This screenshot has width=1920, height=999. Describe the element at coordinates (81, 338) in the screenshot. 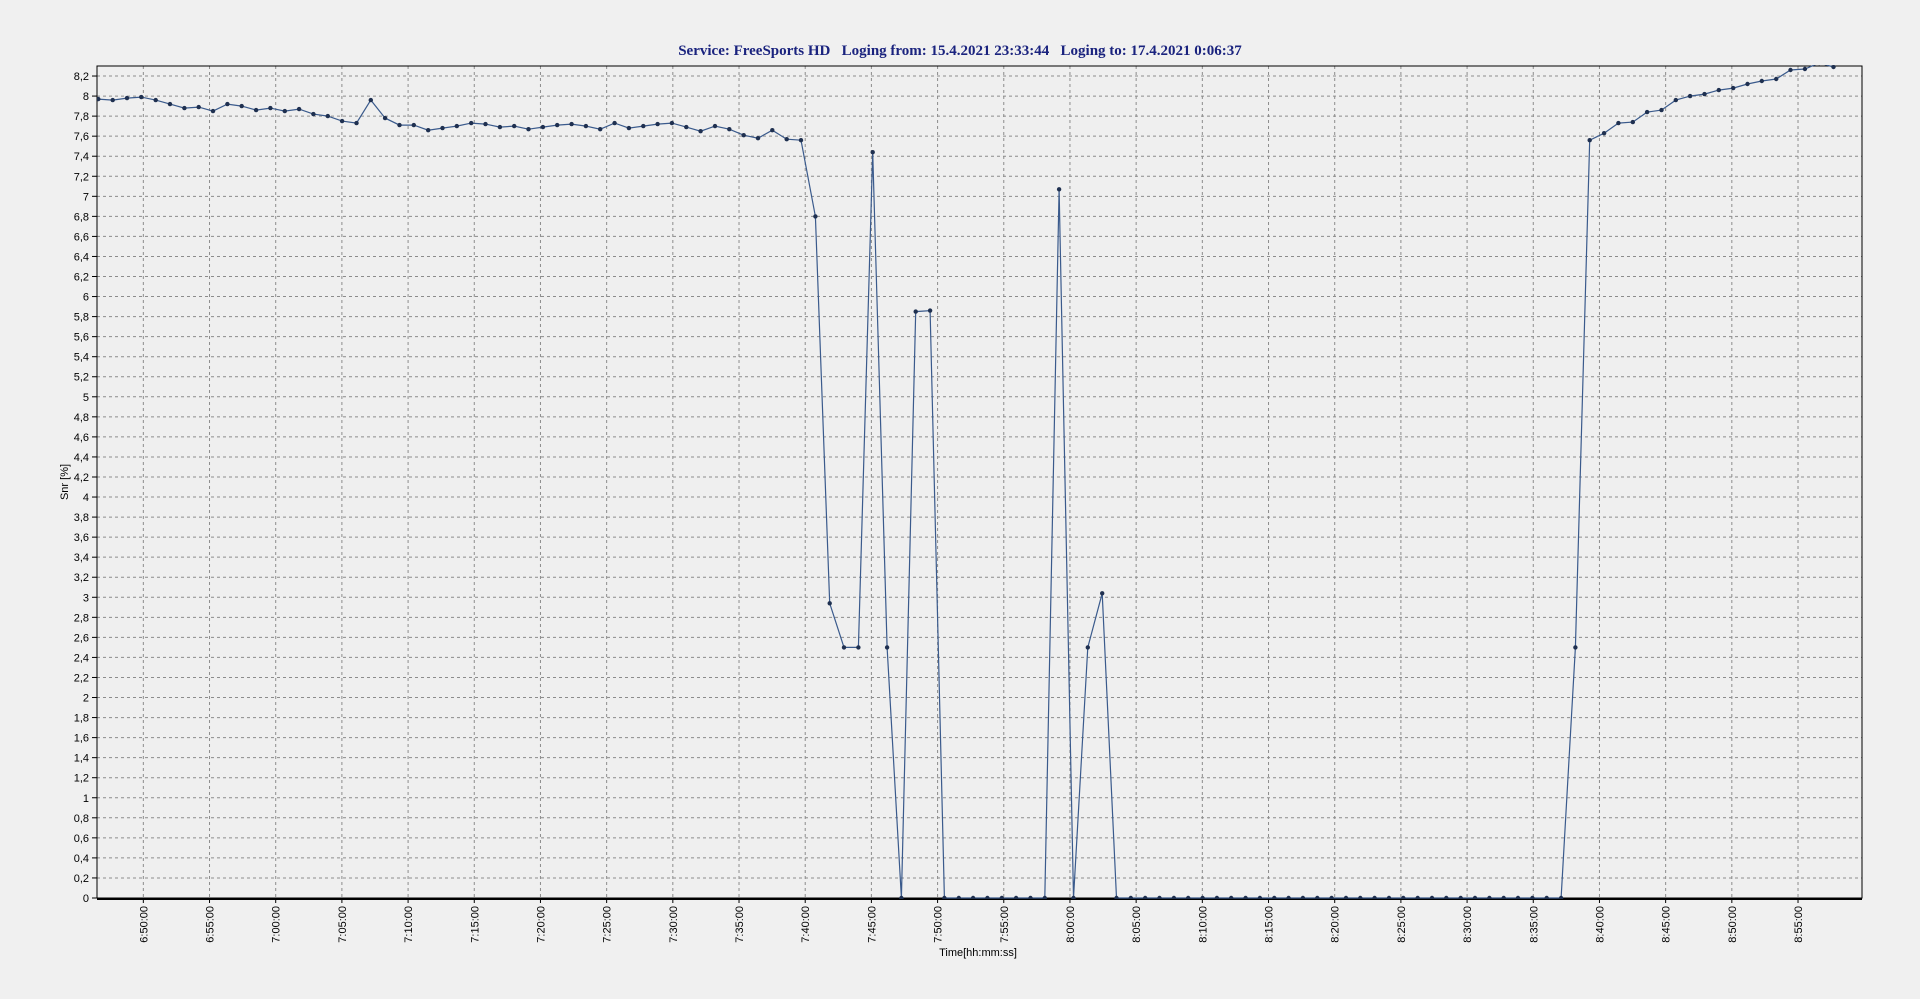

I see `y-tick-label: 5,6` at that location.